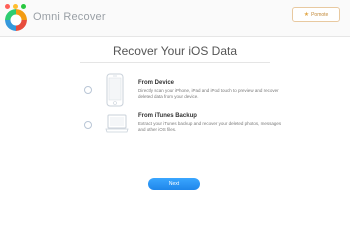  I want to click on option-title: From iTunes Backup, so click(167, 116).